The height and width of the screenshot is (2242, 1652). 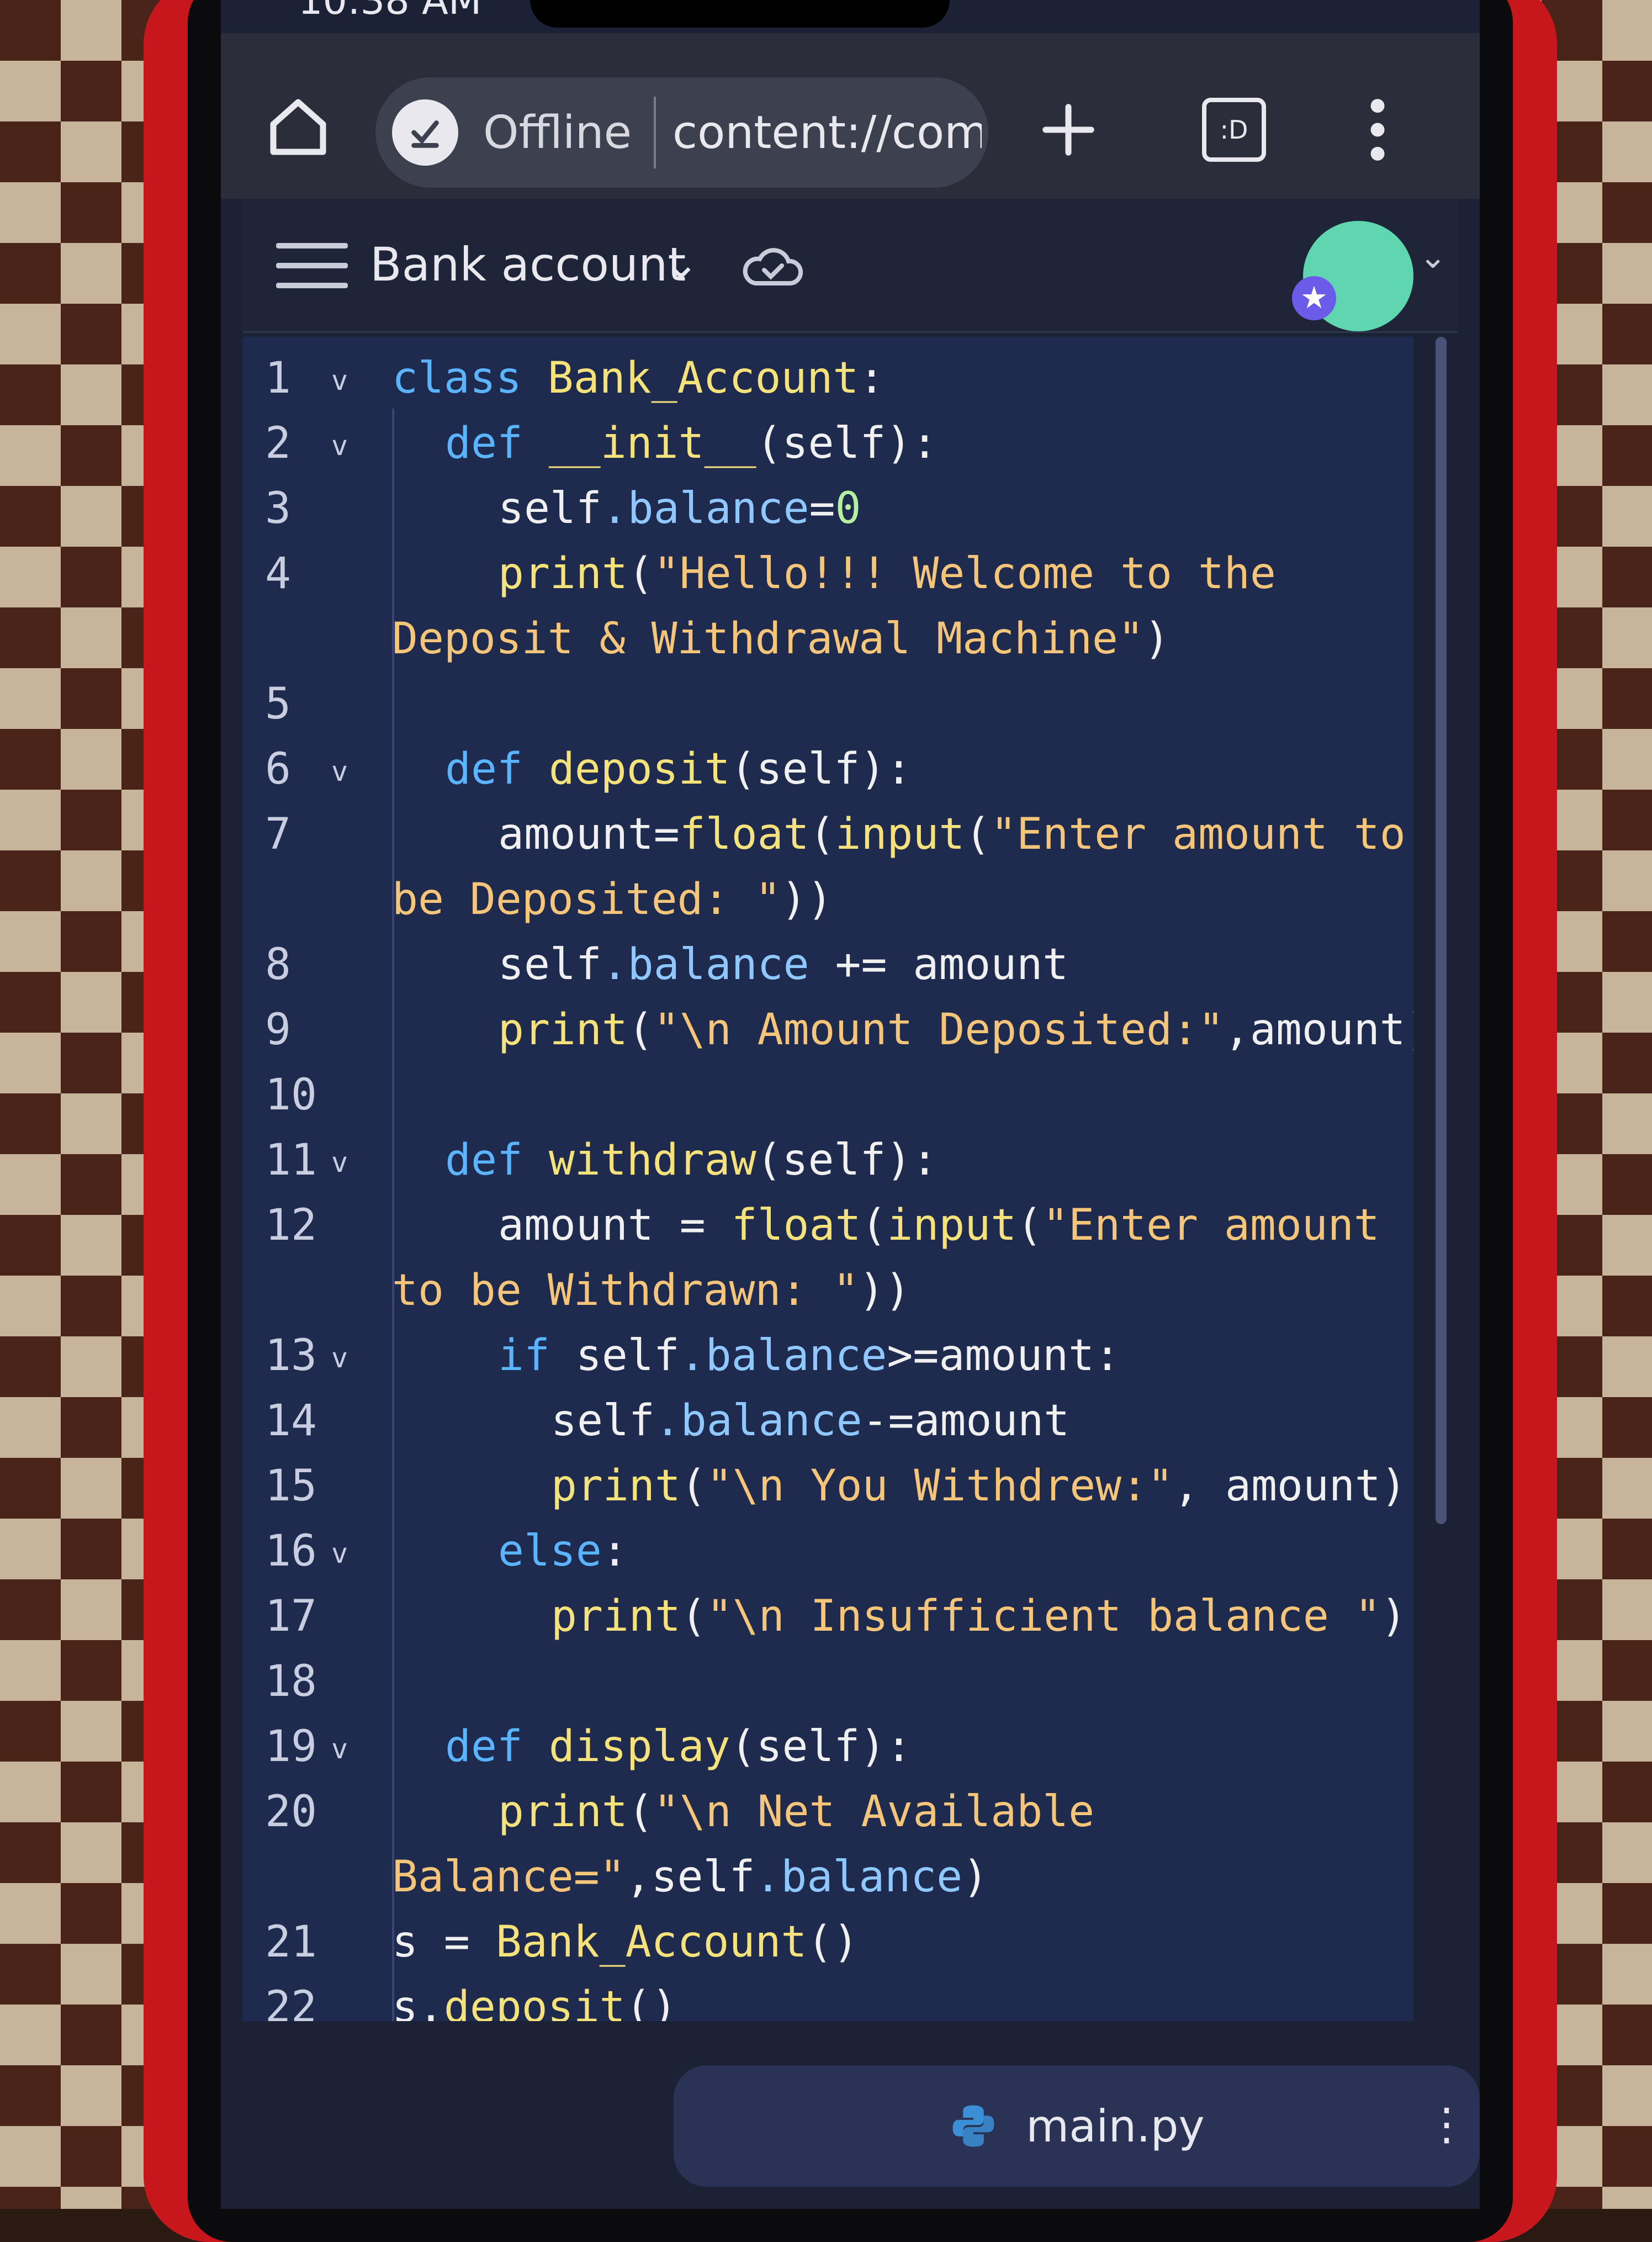 I want to click on project-title: Bank account, so click(x=528, y=265).